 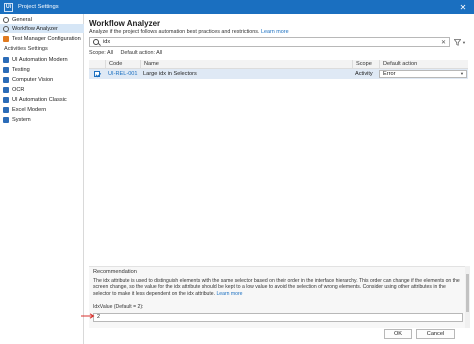 What do you see at coordinates (435, 334) in the screenshot?
I see `cancel-button: Cancel` at bounding box center [435, 334].